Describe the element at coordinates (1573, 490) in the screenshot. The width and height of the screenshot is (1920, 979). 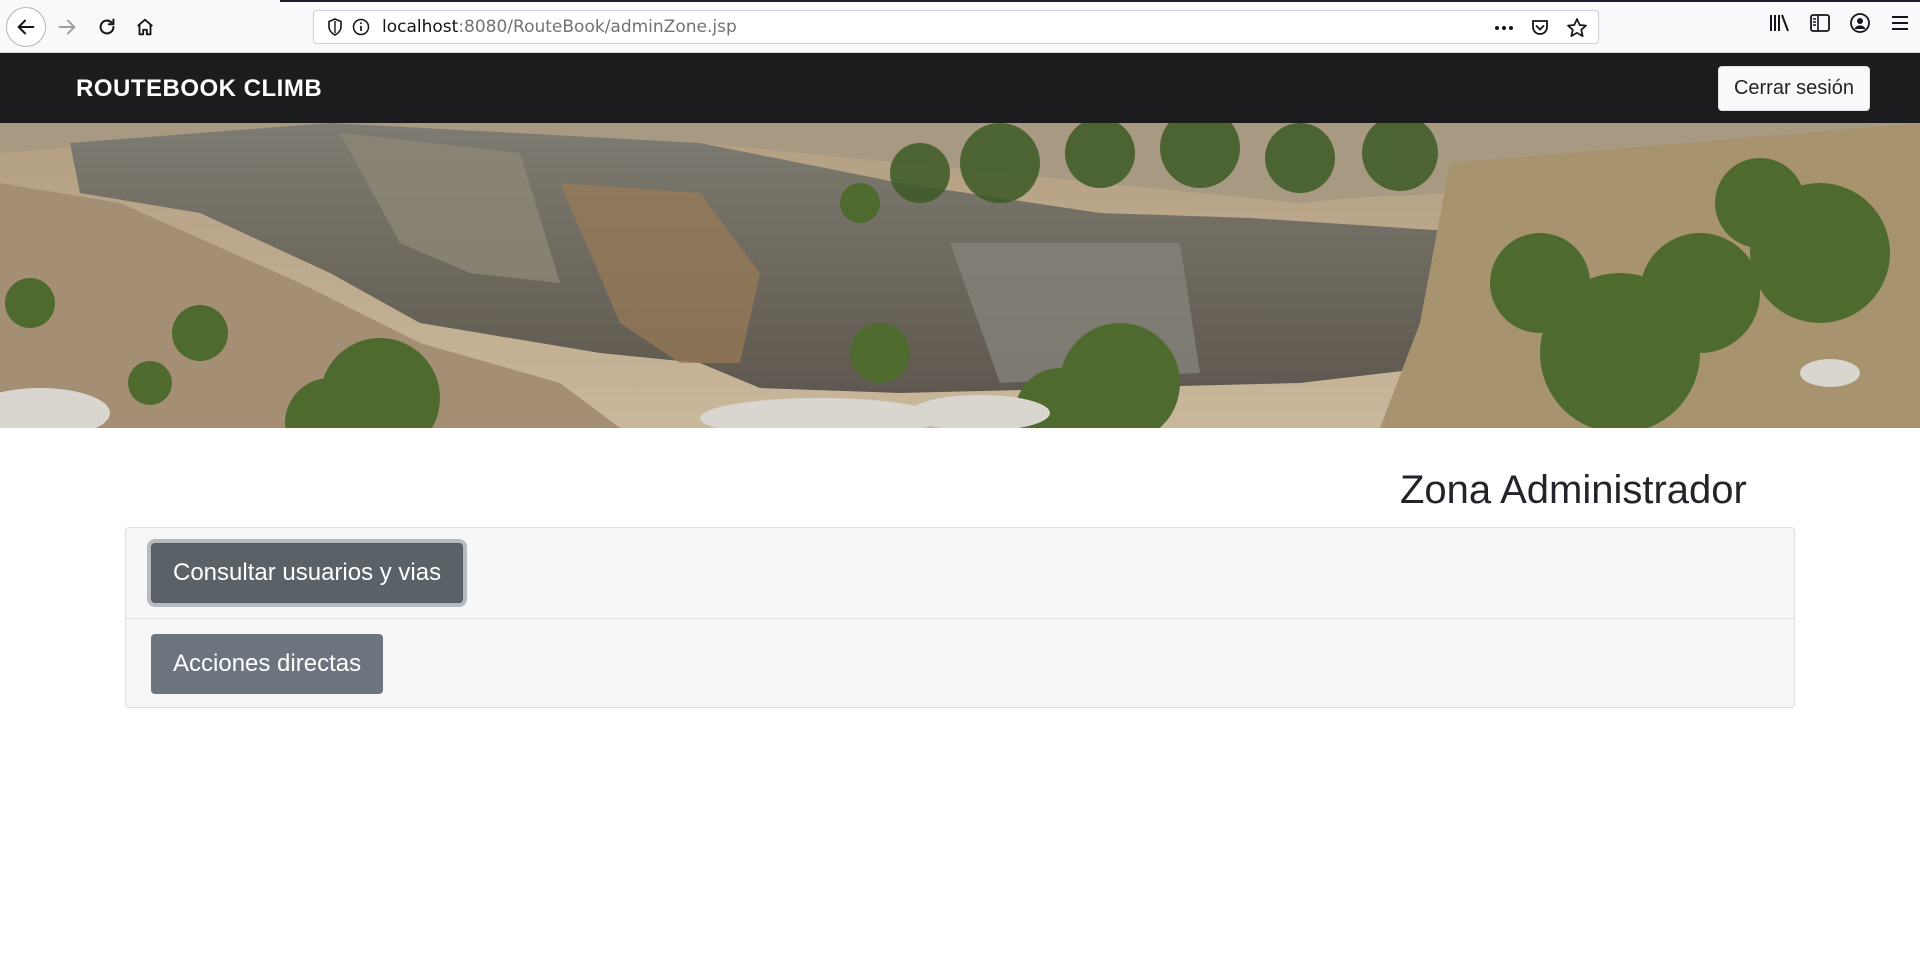
I see `page-title: Zona Administrador` at that location.